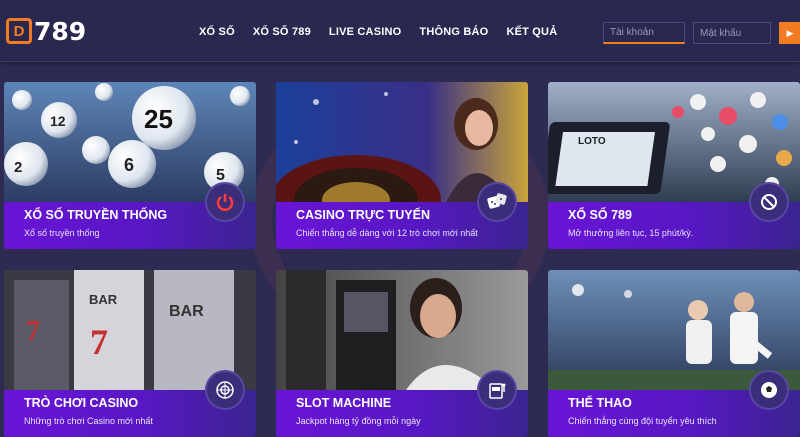  What do you see at coordinates (600, 215) in the screenshot?
I see `card-title: XỔ SỐ 789` at bounding box center [600, 215].